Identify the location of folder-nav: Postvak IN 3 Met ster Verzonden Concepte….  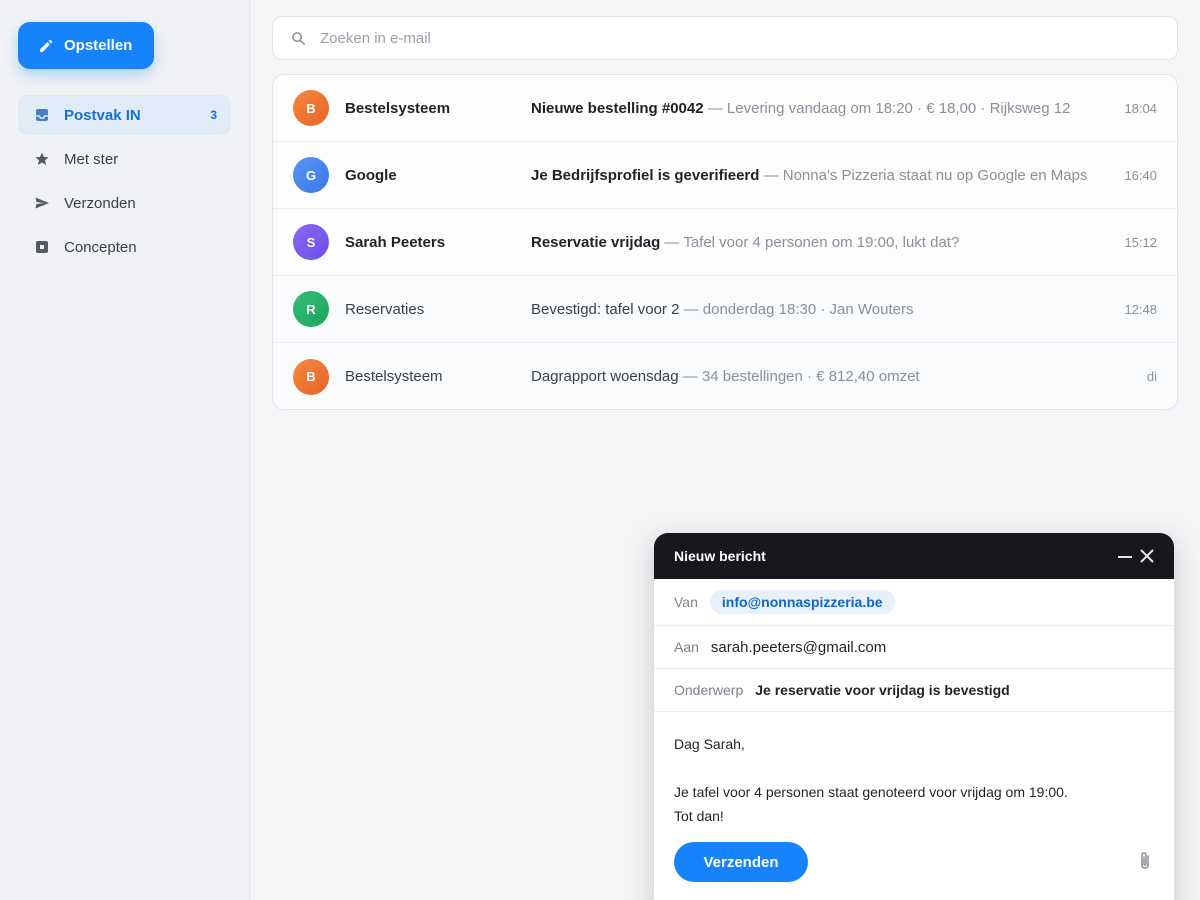
(124, 183).